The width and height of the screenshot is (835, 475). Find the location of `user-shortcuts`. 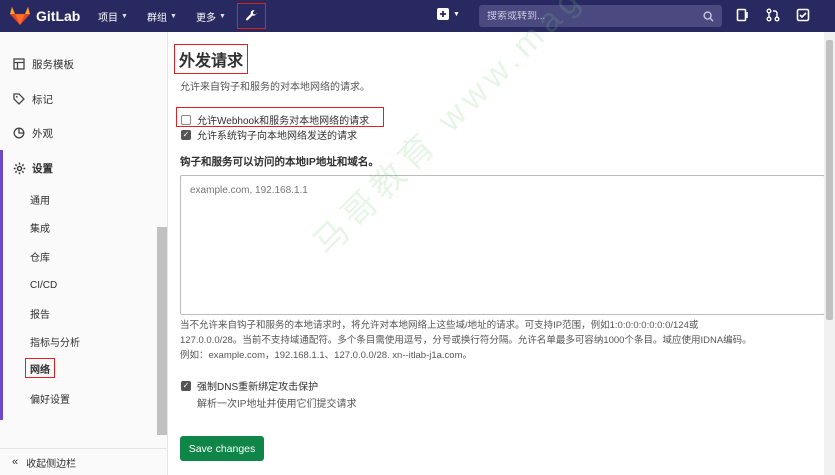

user-shortcuts is located at coordinates (773, 15).